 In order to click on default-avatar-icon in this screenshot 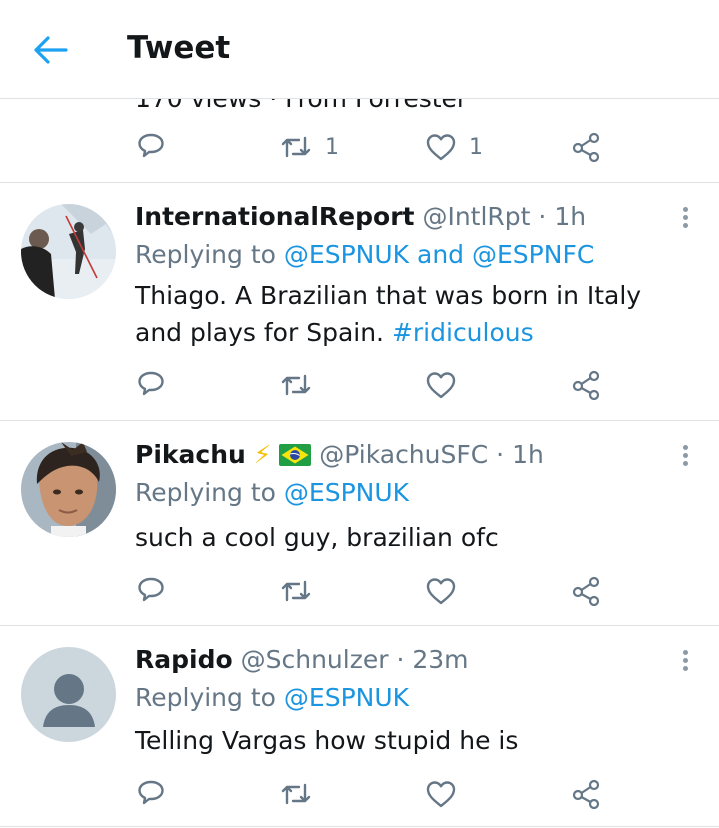, I will do `click(68, 694)`.